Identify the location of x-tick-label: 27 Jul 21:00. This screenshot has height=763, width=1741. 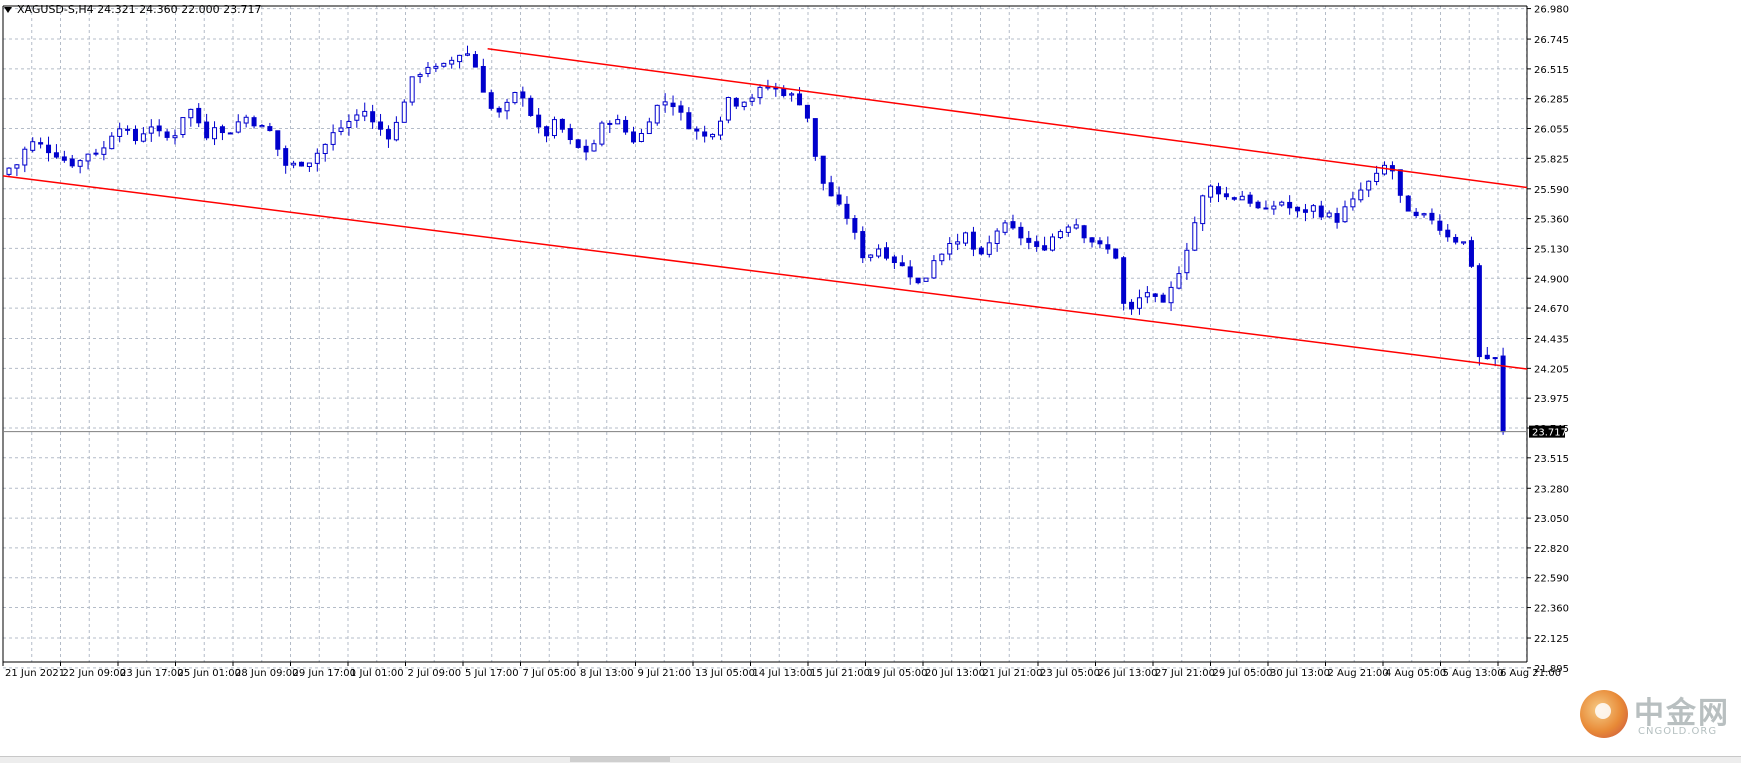
(1185, 673).